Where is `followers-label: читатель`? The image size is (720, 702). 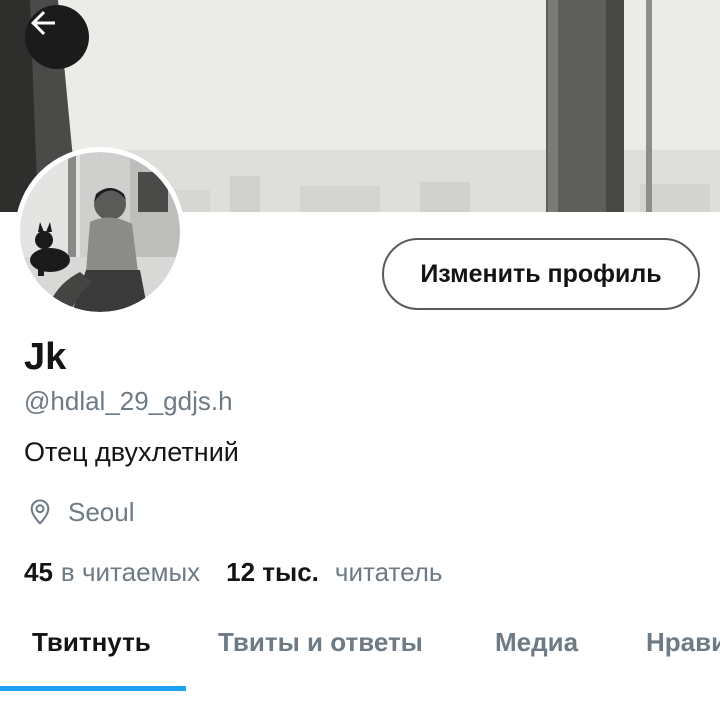 followers-label: читатель is located at coordinates (388, 572).